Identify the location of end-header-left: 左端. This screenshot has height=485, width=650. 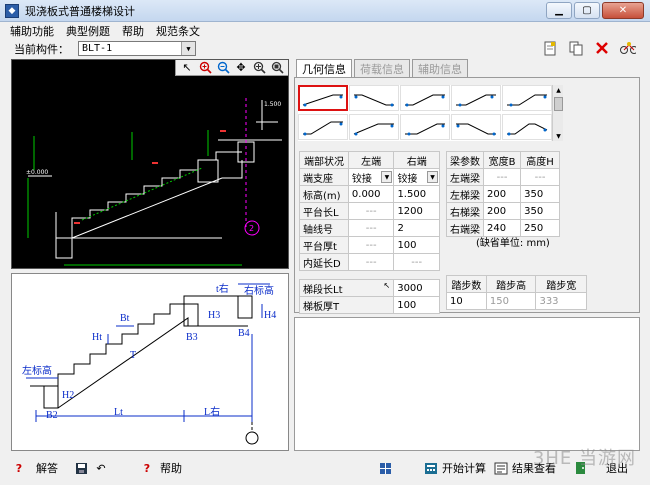
(371, 160).